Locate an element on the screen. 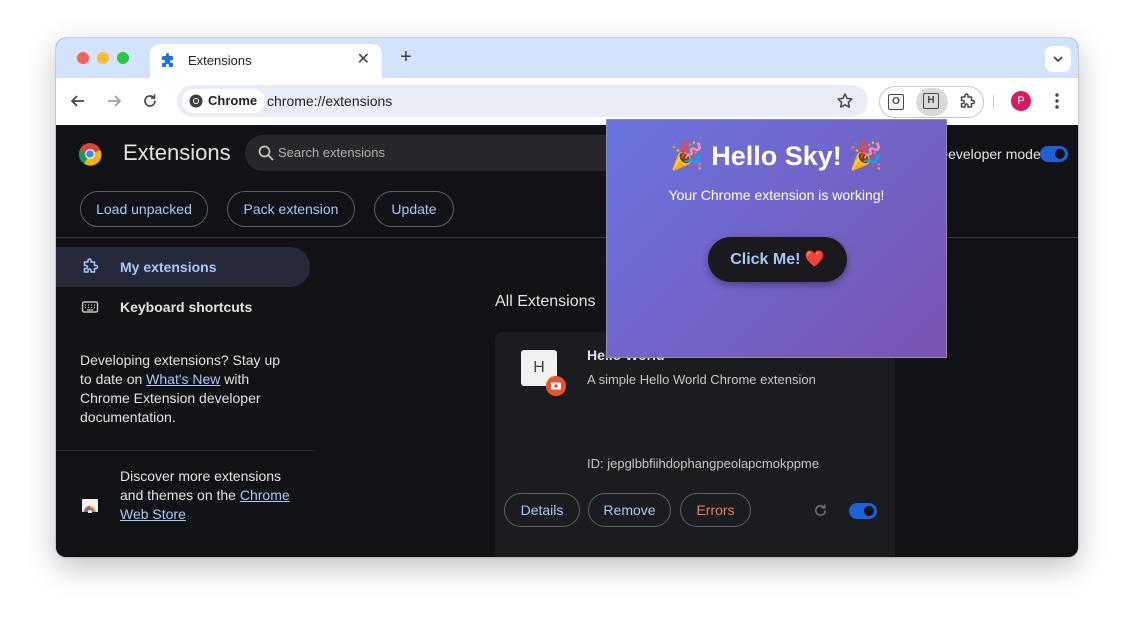 This screenshot has width=1135, height=632. maximize-window-button is located at coordinates (123, 58).